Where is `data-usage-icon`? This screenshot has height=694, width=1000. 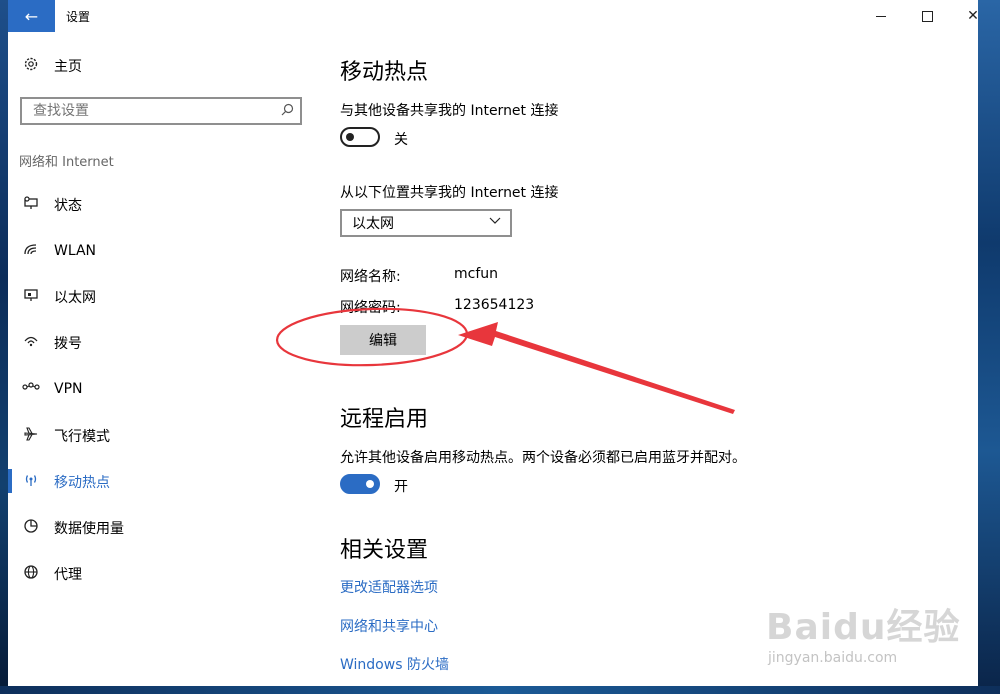 data-usage-icon is located at coordinates (31, 528).